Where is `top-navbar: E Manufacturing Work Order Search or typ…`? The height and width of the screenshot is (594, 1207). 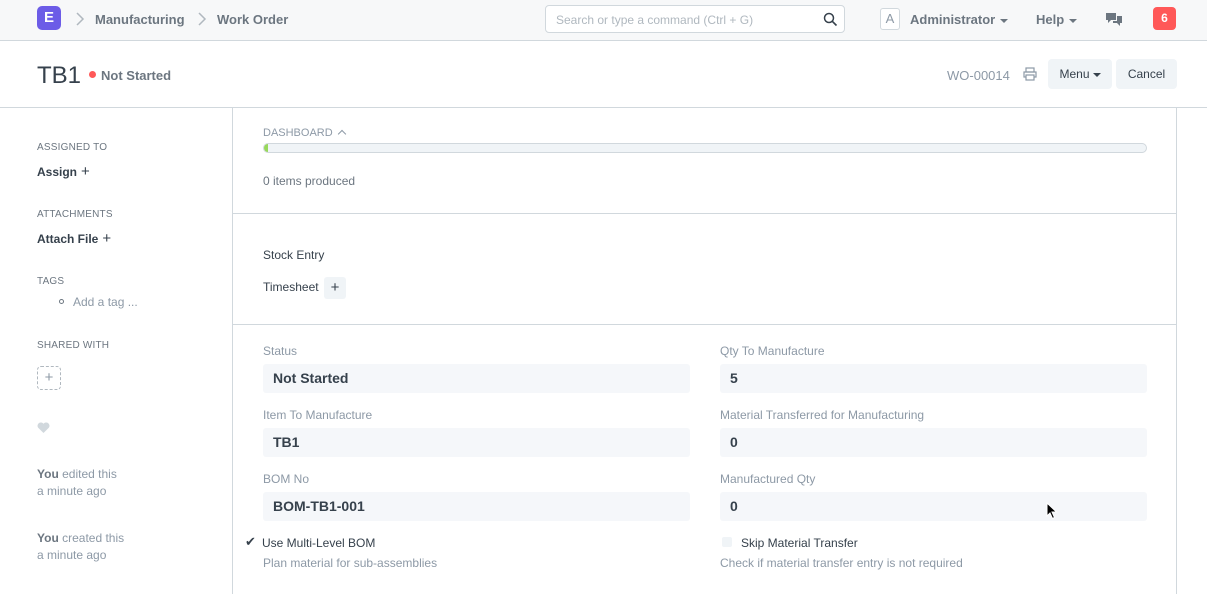 top-navbar: E Manufacturing Work Order Search or typ… is located at coordinates (603, 20).